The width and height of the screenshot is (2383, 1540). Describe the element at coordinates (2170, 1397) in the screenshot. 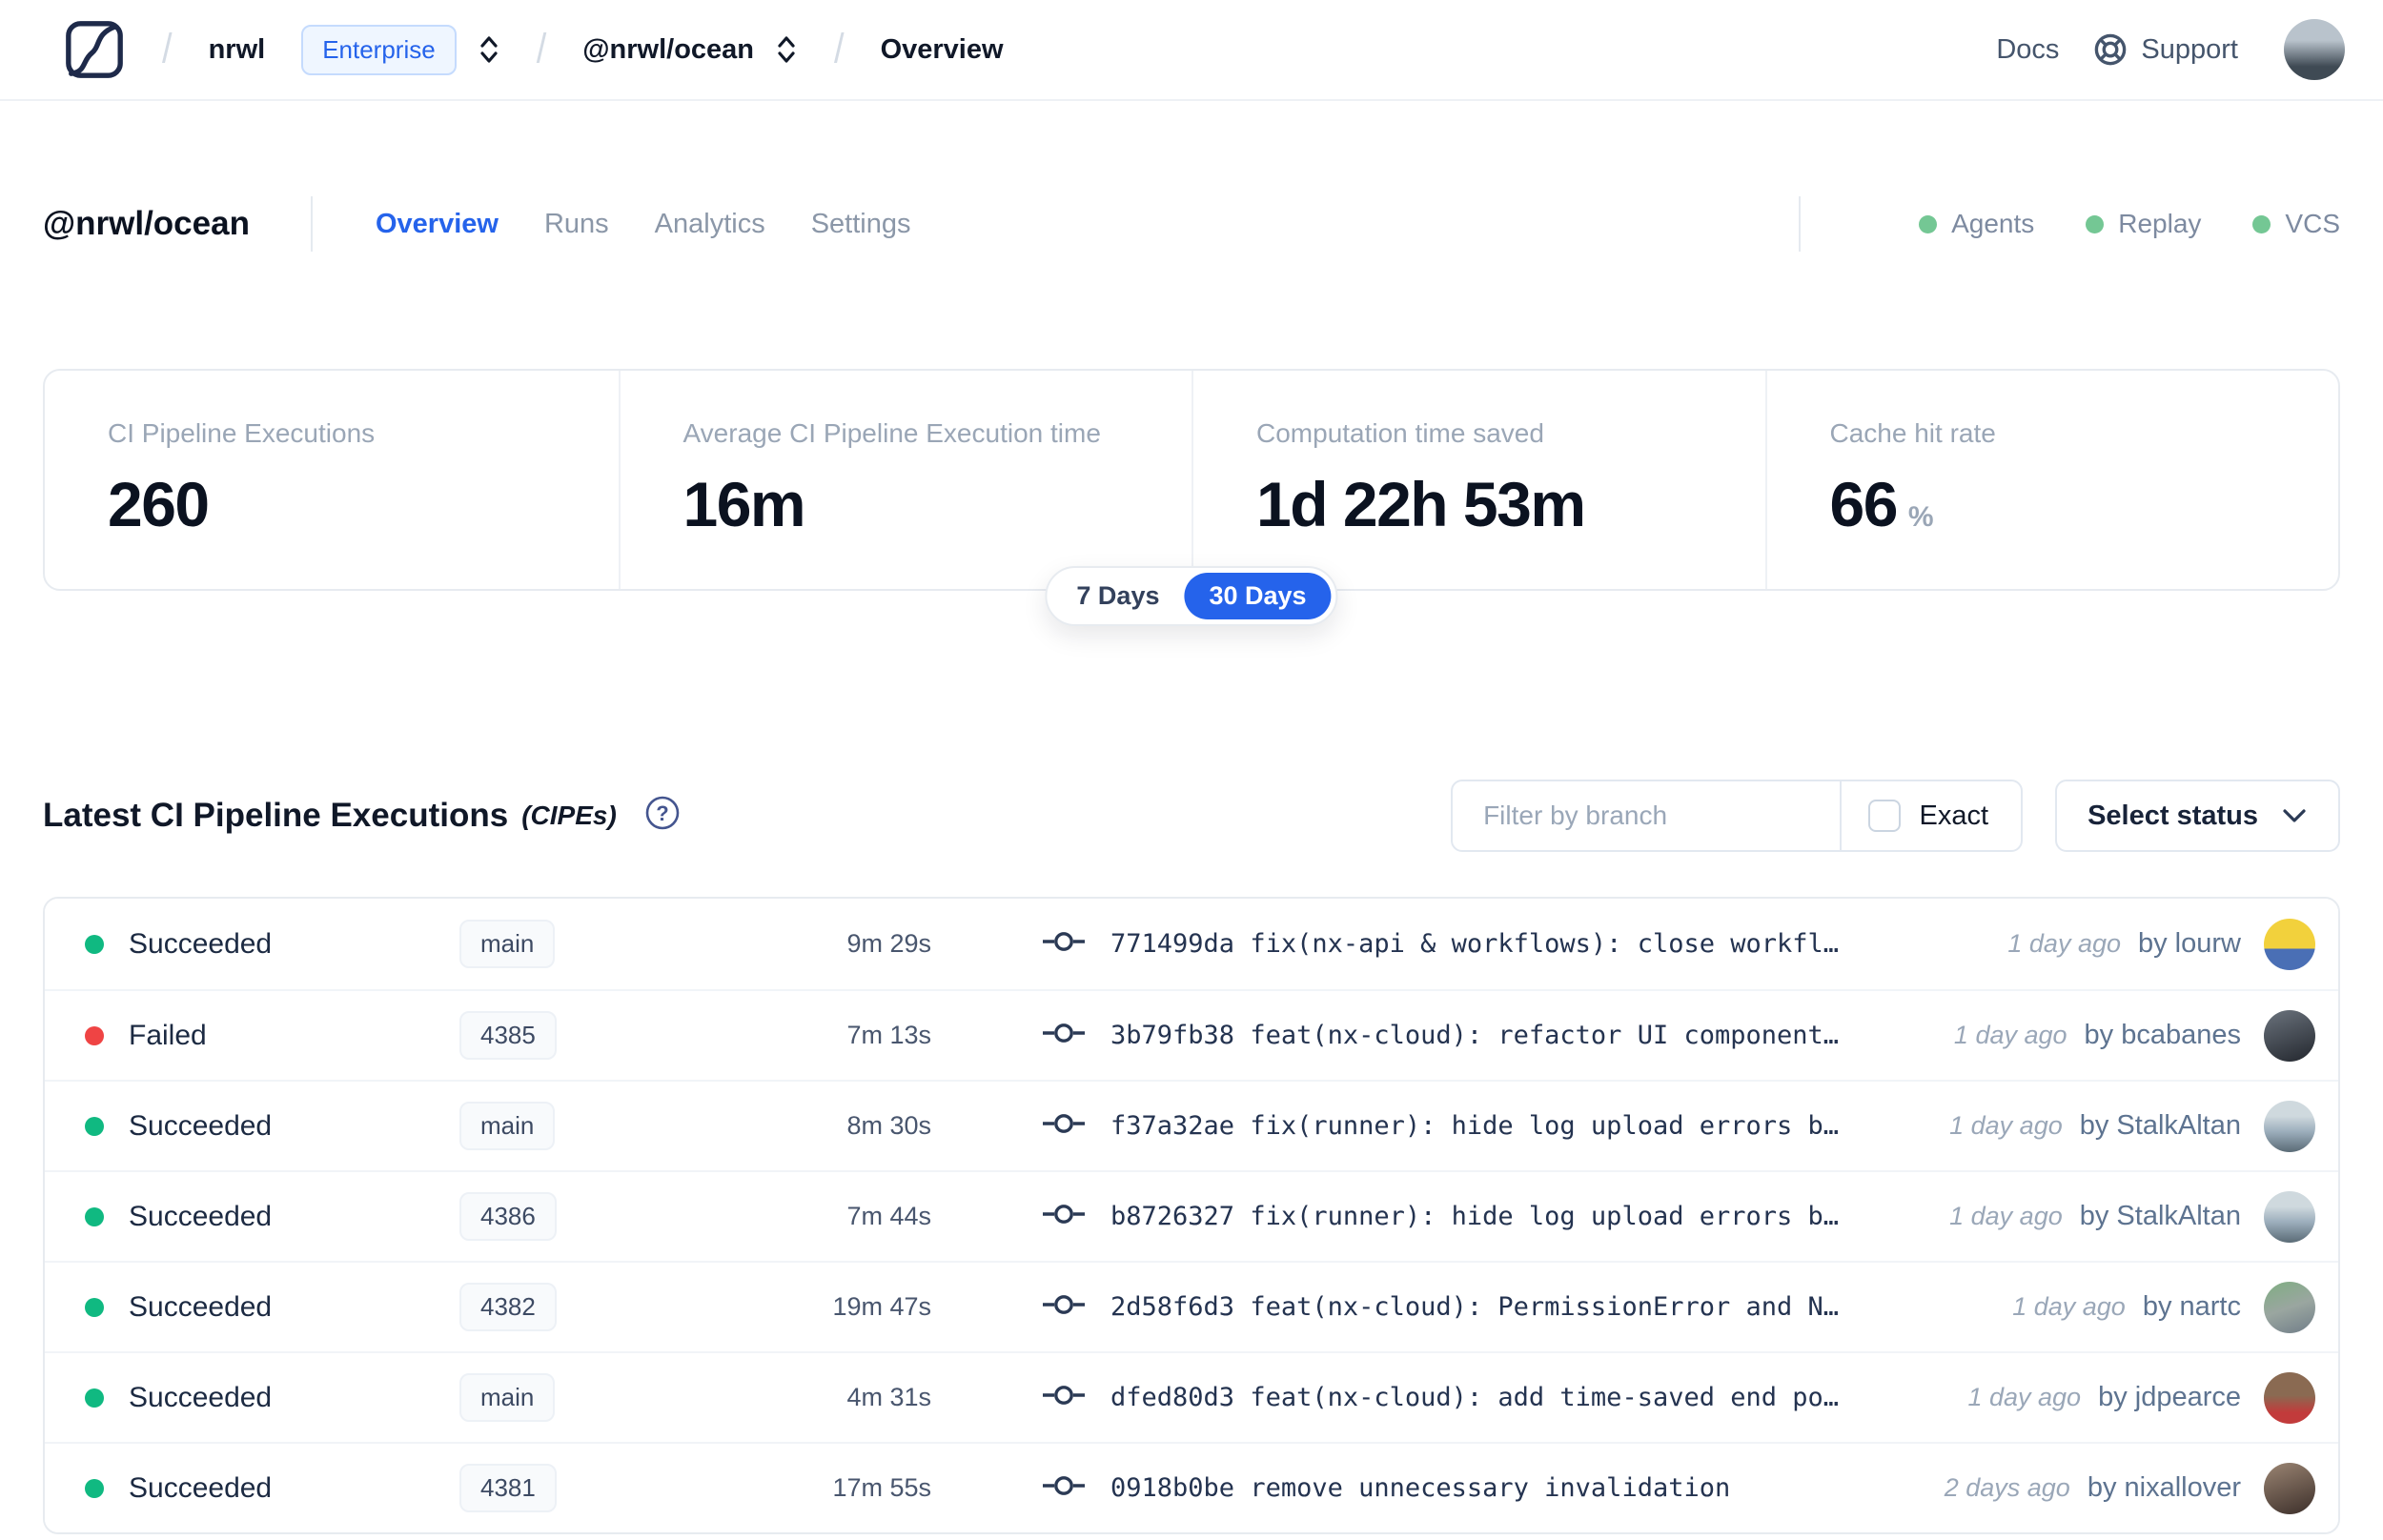

I see `row-author: by jdpearce` at that location.